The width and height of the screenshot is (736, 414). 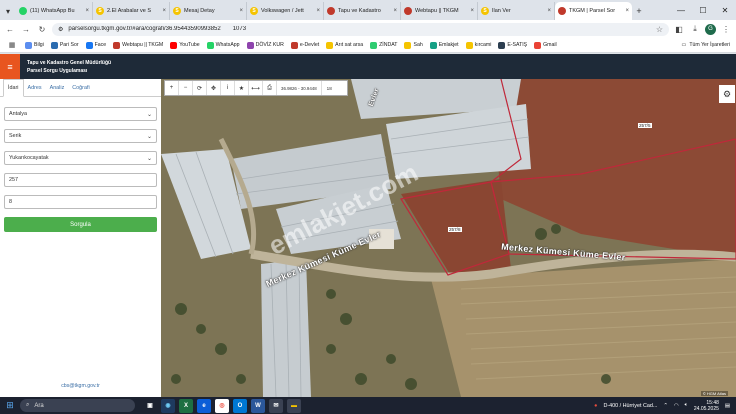 I want to click on bookmark-item: Bilgi, so click(x=34, y=45).